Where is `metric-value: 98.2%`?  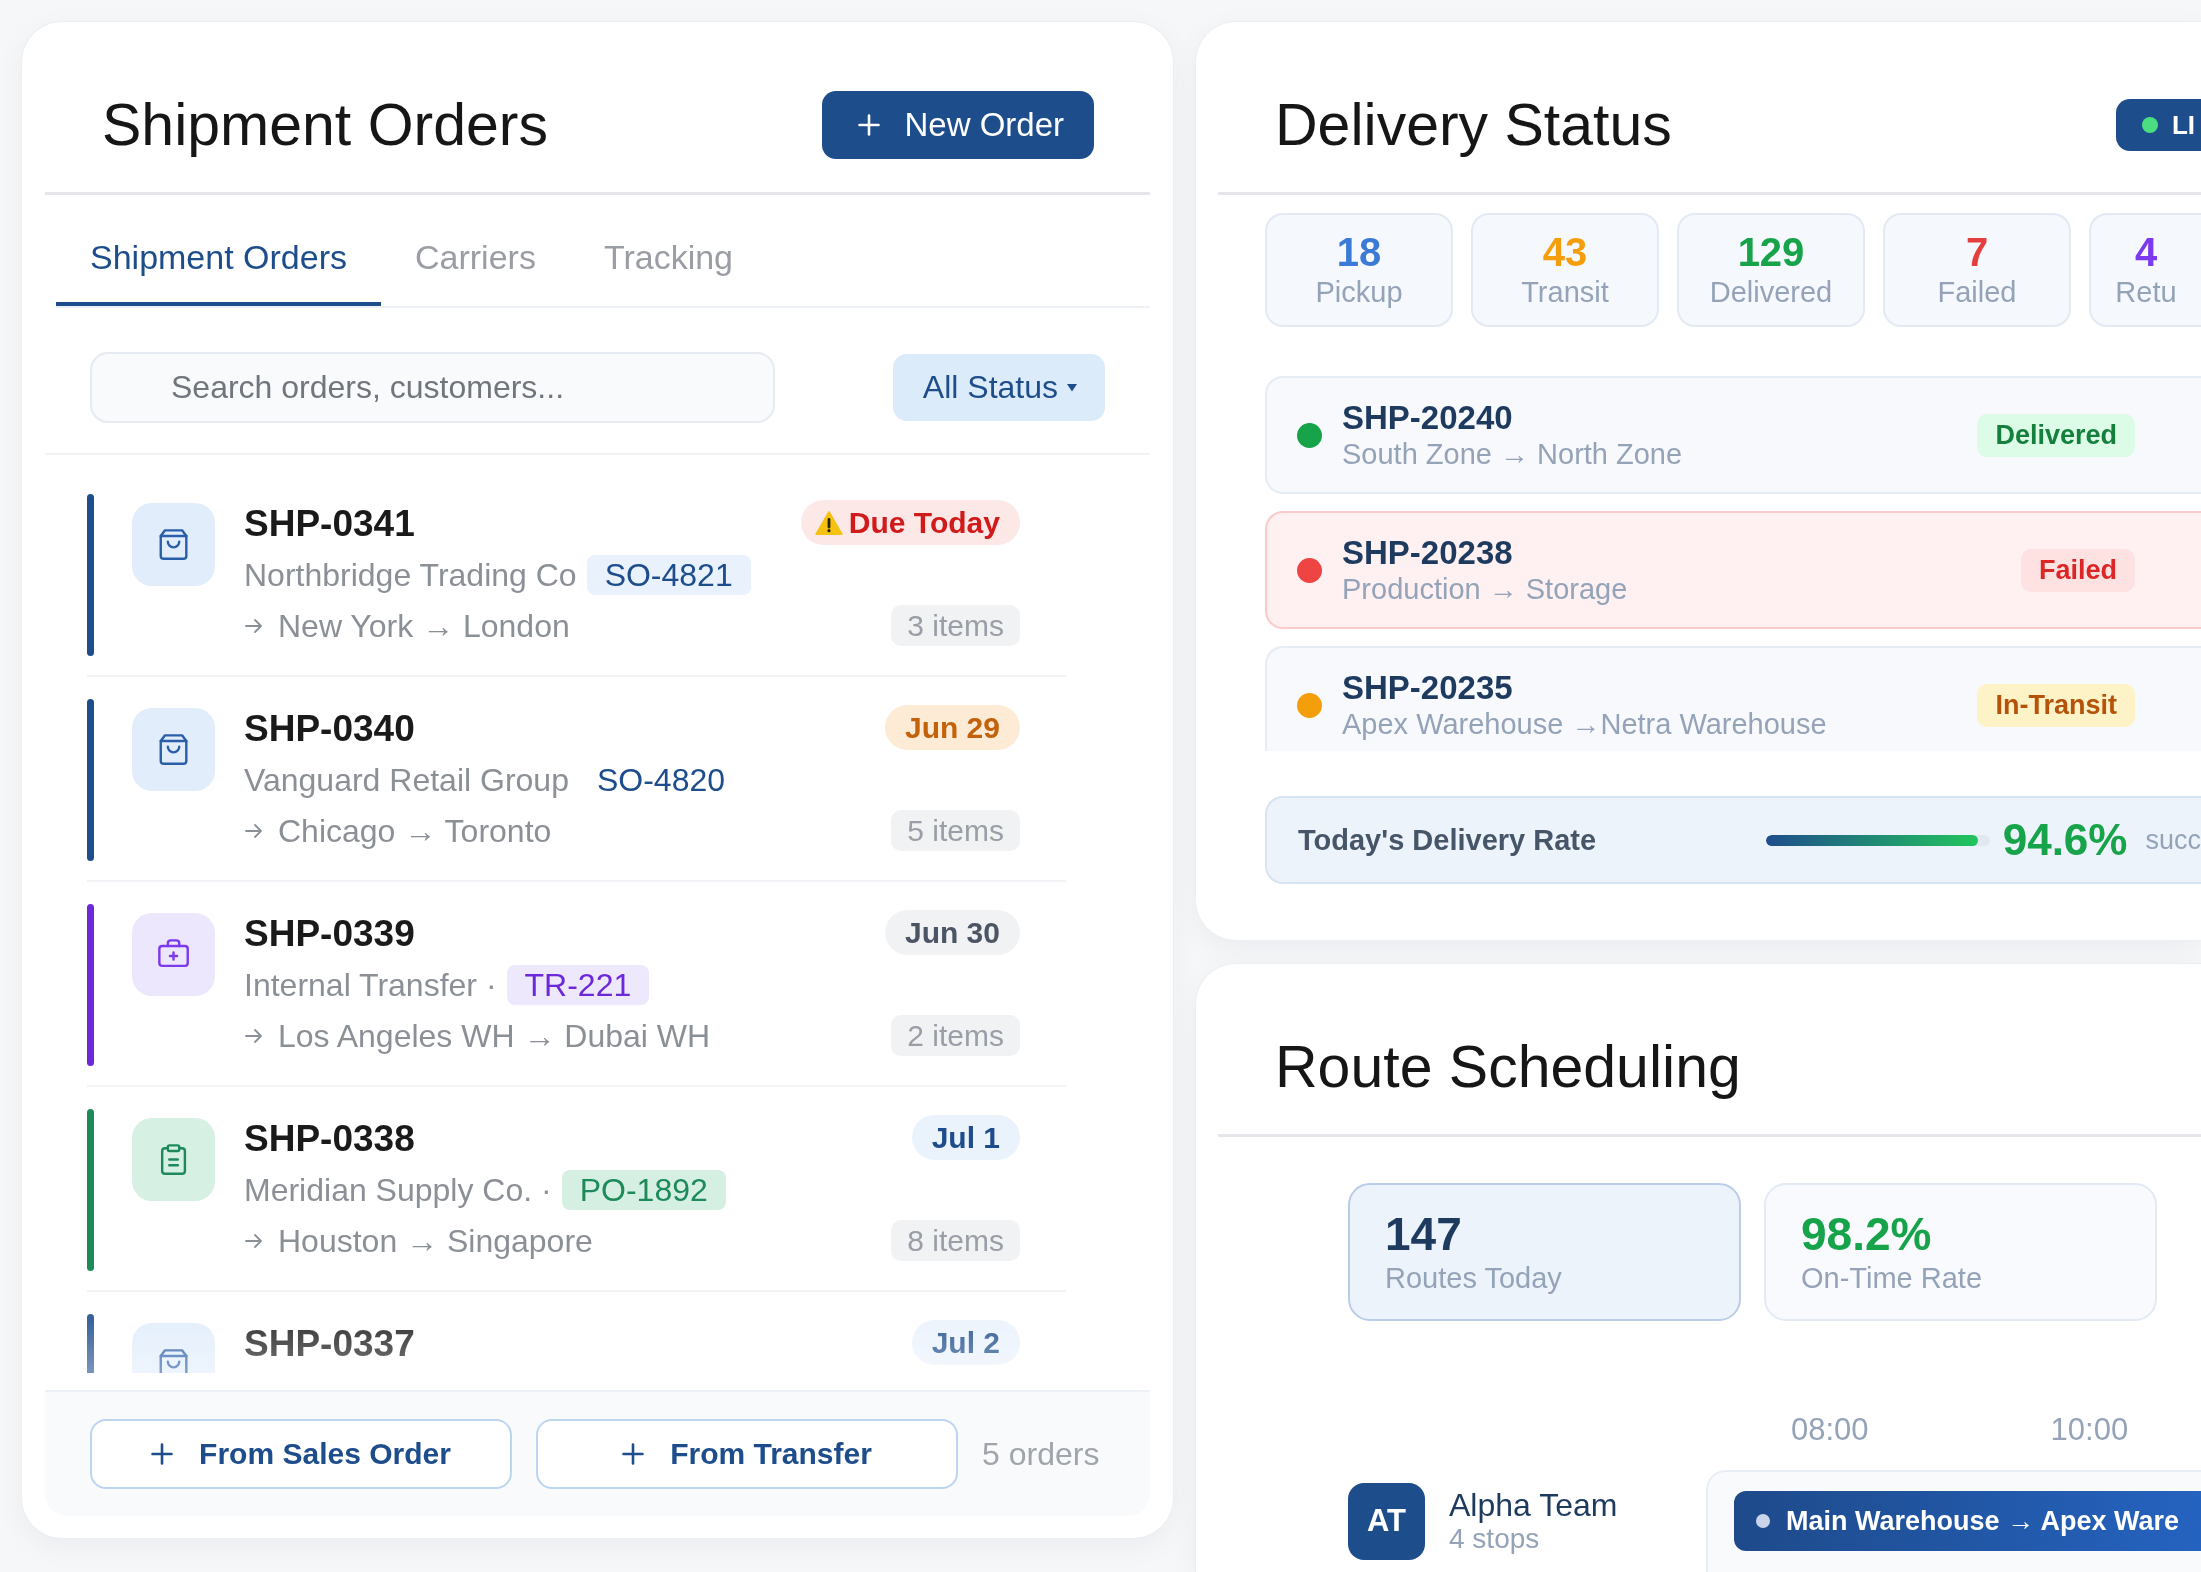 metric-value: 98.2% is located at coordinates (1867, 1234).